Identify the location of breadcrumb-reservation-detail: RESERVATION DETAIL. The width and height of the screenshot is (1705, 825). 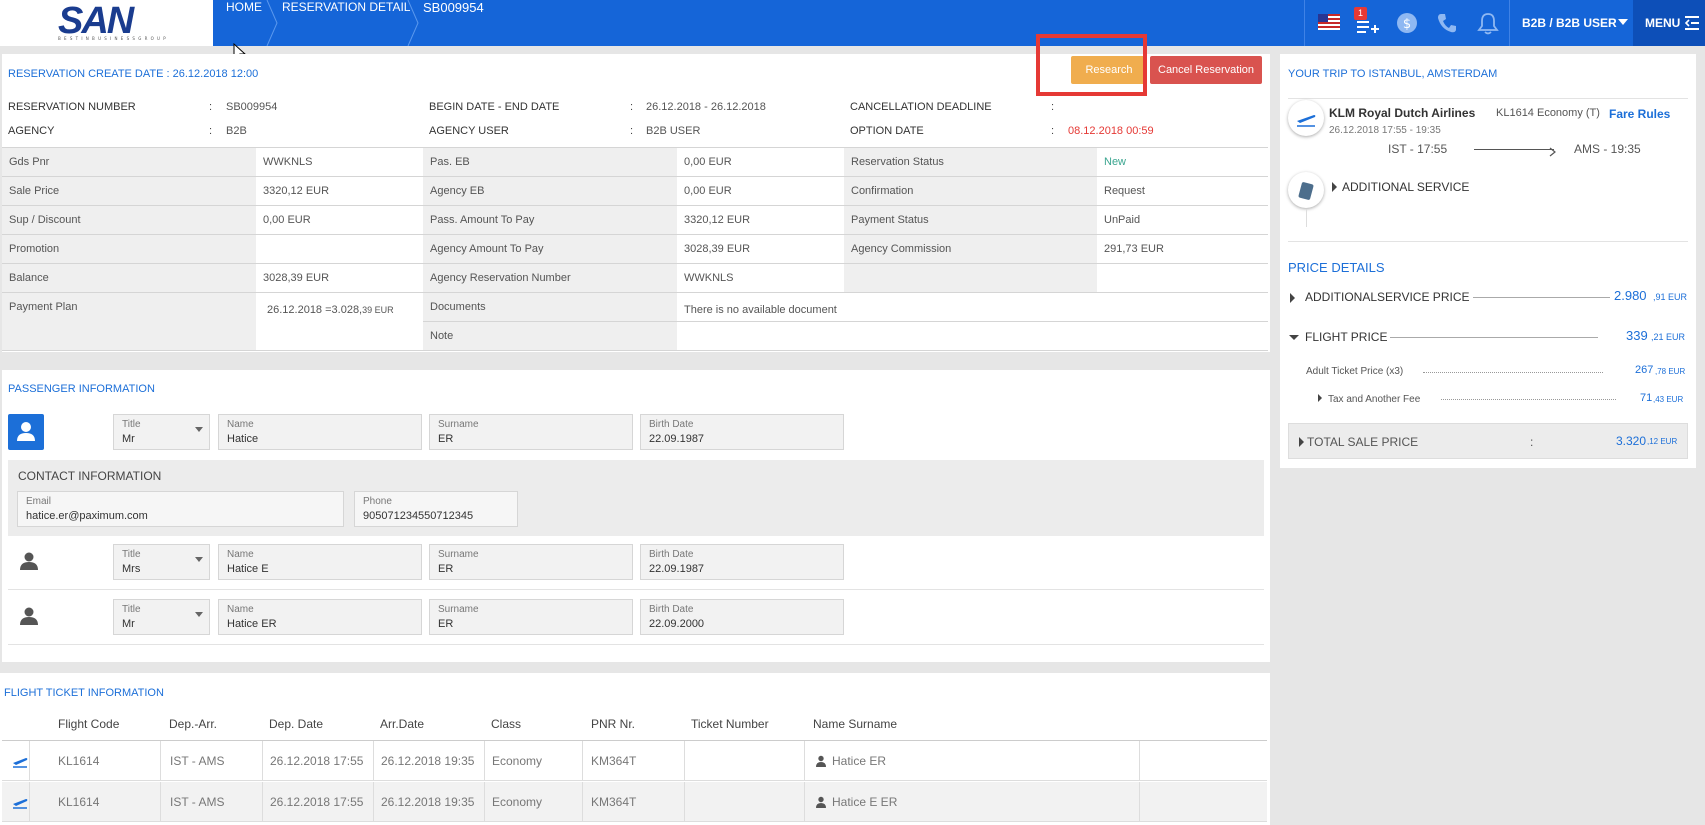
(346, 23).